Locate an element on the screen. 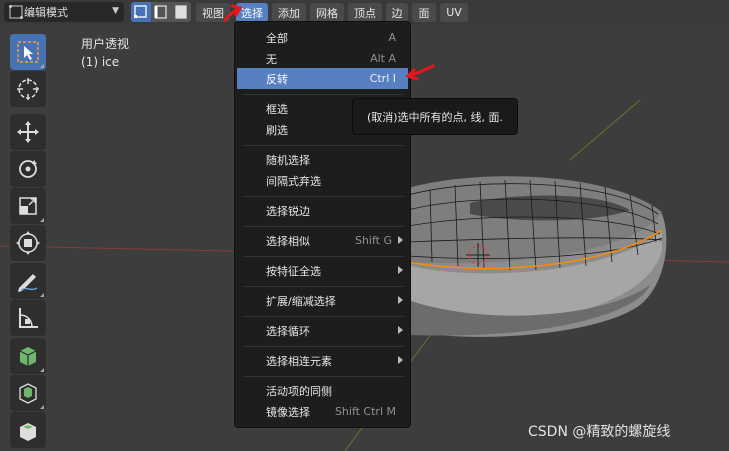 The image size is (729, 451). menu-select-label: 选择 is located at coordinates (252, 13).